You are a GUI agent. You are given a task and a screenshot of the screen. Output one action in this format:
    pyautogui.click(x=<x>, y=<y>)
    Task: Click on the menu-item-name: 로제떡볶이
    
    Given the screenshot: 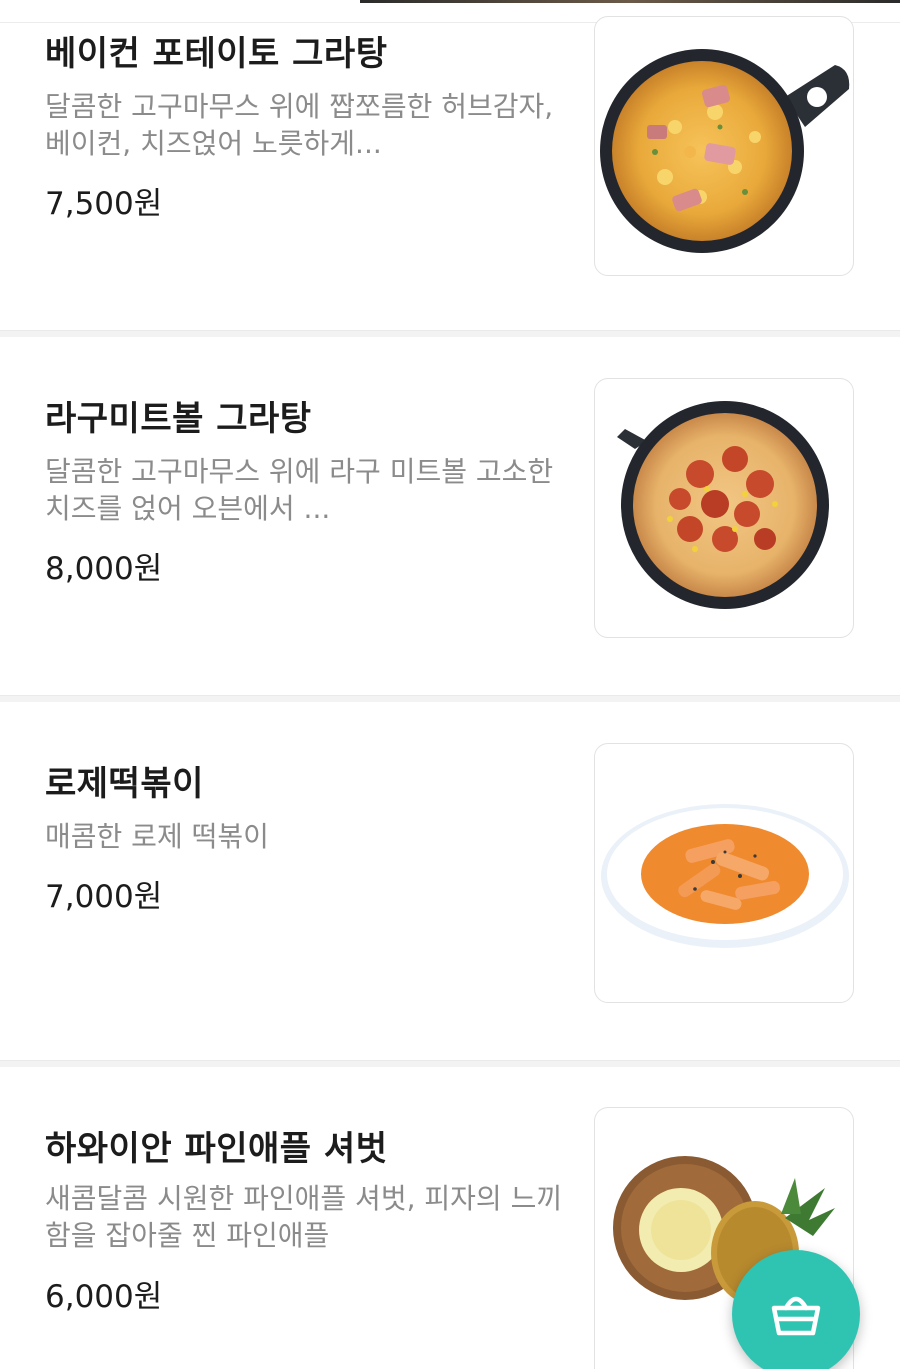 What is the action you would take?
    pyautogui.click(x=124, y=784)
    